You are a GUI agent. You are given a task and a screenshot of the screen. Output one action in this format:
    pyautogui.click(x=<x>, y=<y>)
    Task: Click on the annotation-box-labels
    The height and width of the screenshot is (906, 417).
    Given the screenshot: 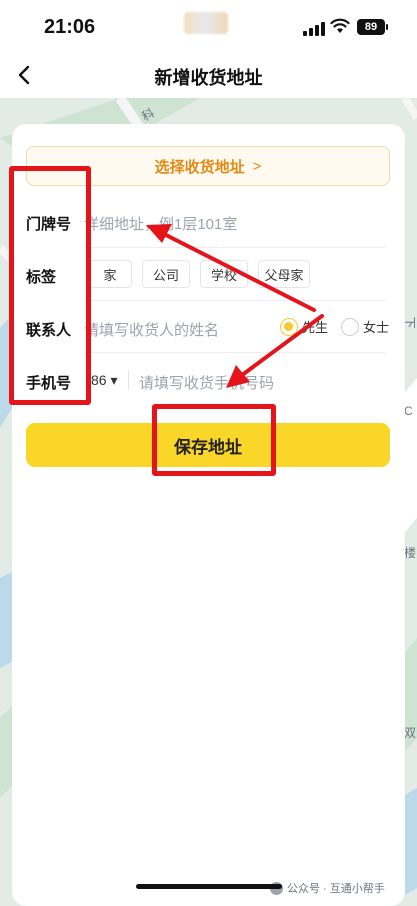 What is the action you would take?
    pyautogui.click(x=50, y=285)
    